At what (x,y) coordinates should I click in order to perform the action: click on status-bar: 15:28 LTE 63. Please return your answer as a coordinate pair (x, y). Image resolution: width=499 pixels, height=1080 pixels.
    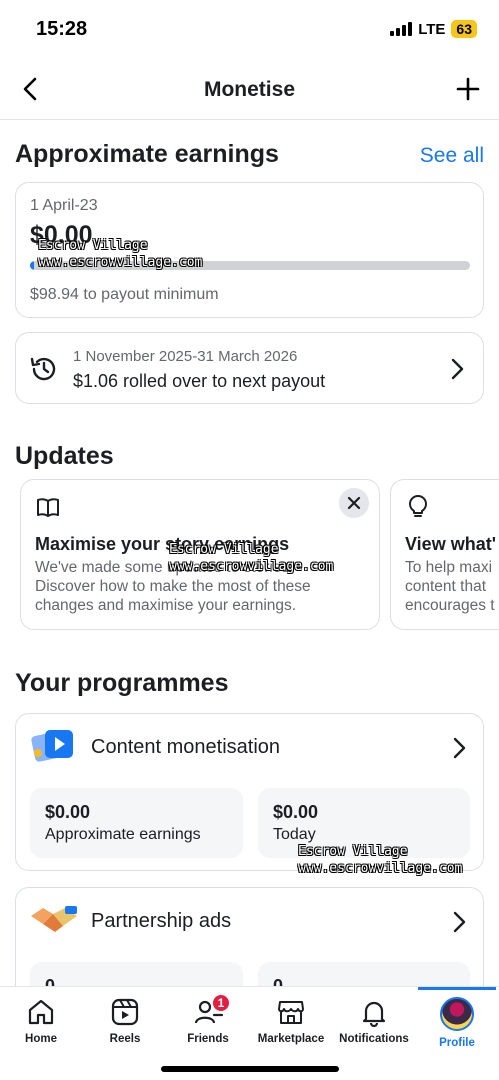
    Looking at the image, I should click on (249, 30).